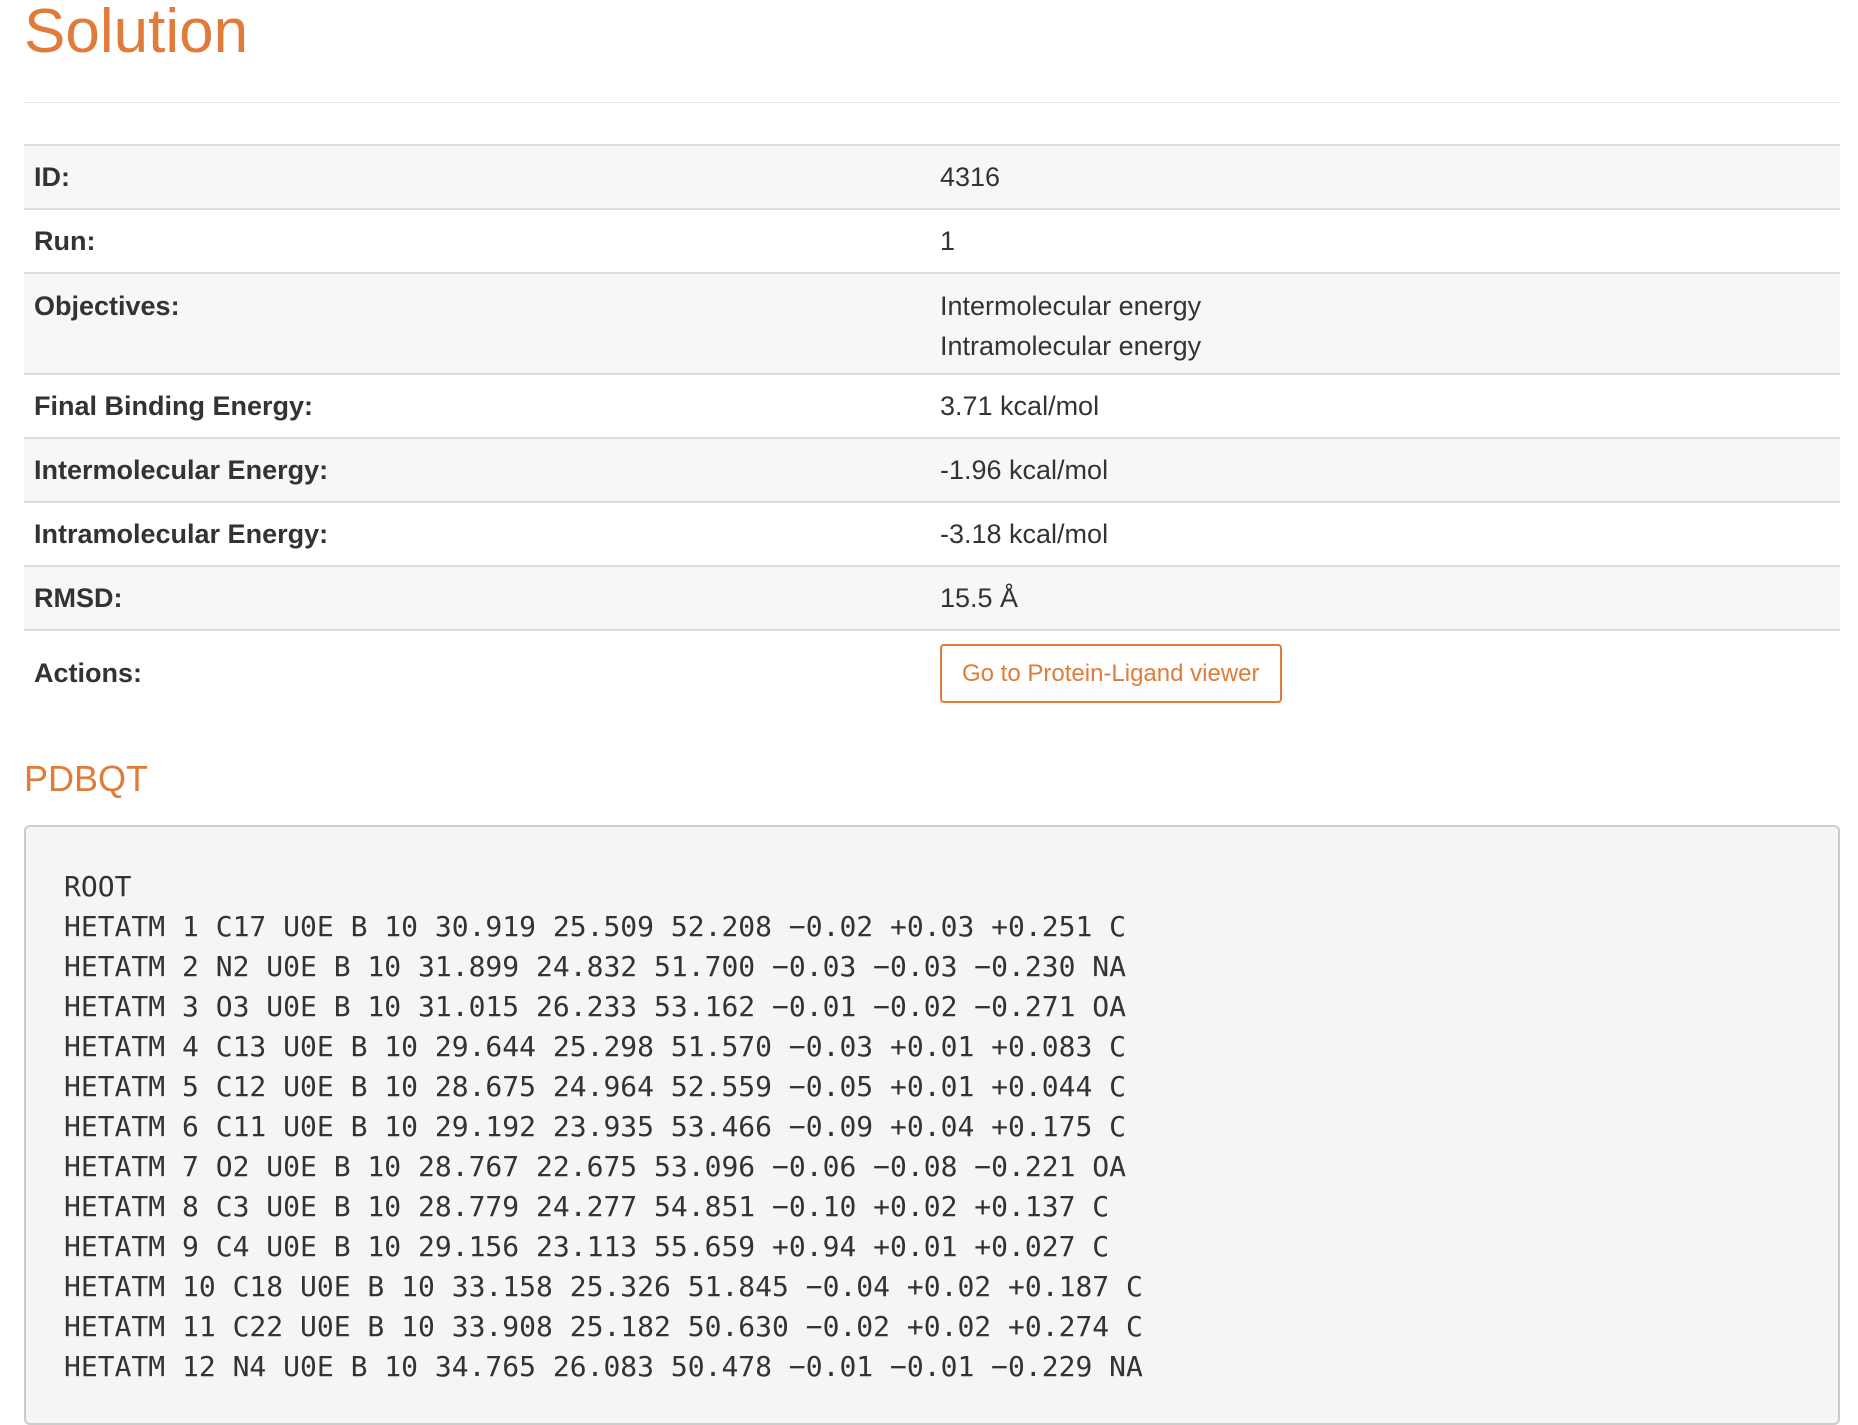 This screenshot has height=1425, width=1858. Describe the element at coordinates (1385, 672) in the screenshot. I see `actions-cell: Go to Protein-Ligand viewer` at that location.